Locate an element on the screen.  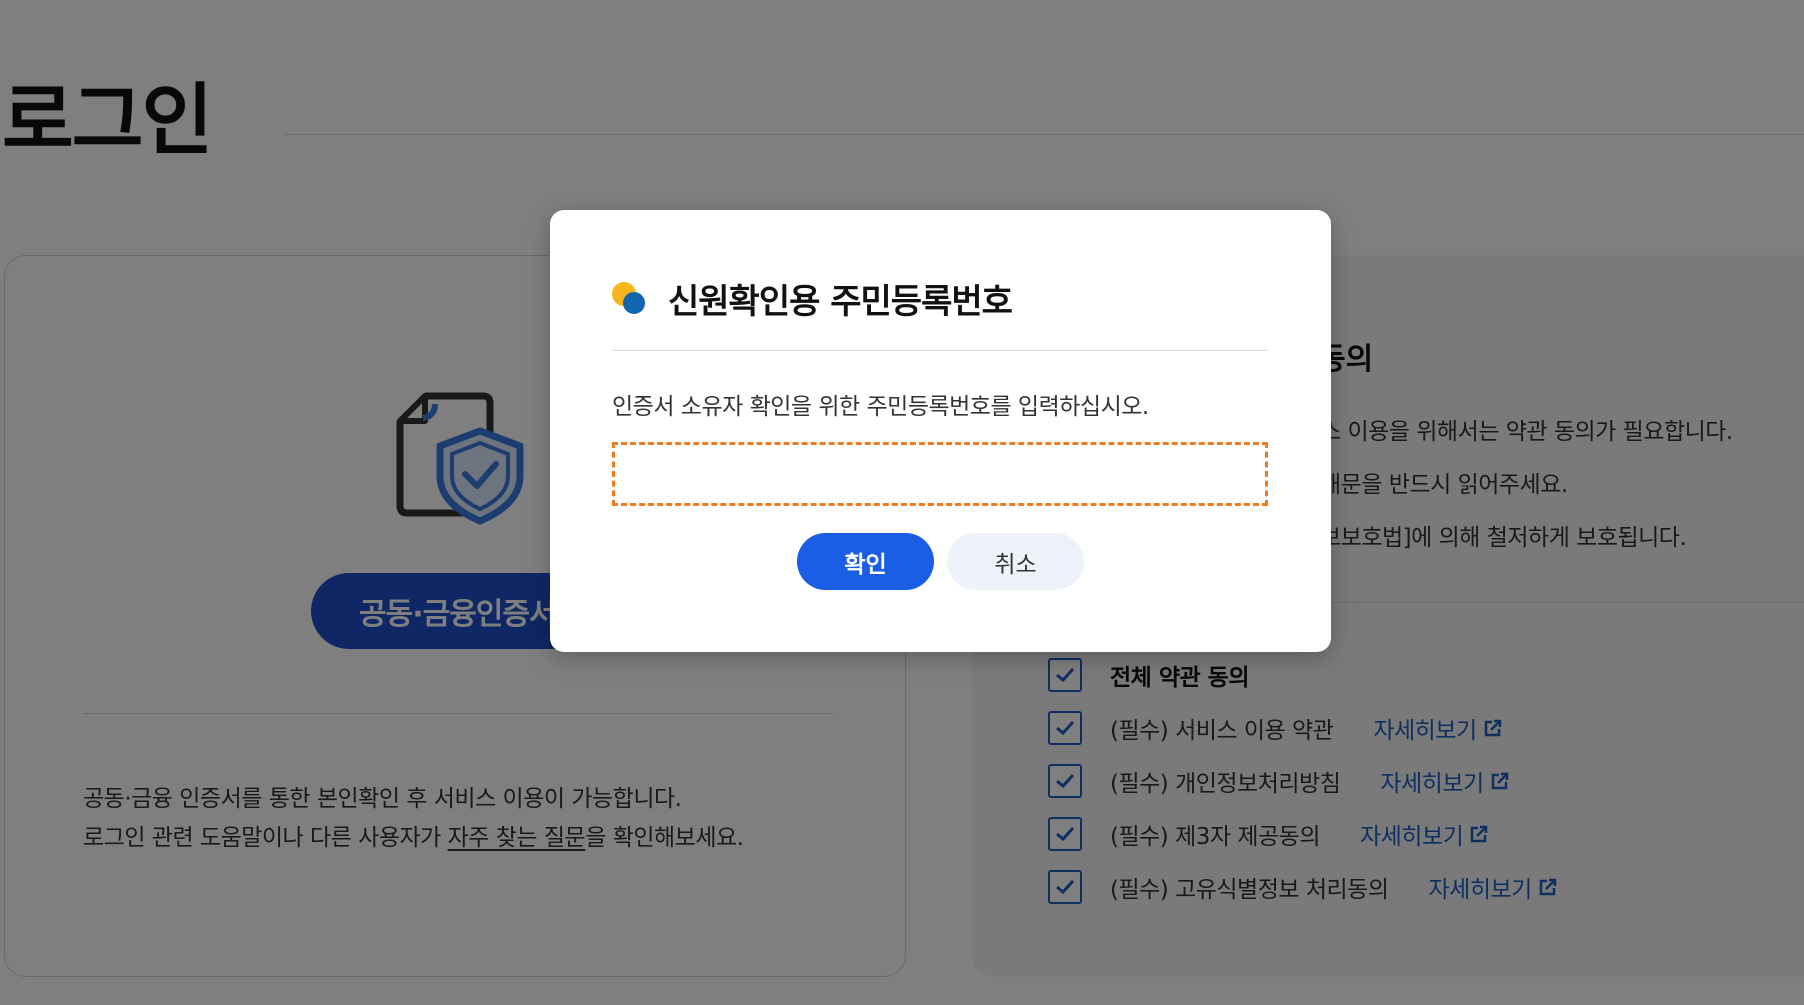
modal-description: 인증서 소유자 확인을 위한 주민등록번호를 입력하십시오. is located at coordinates (880, 407).